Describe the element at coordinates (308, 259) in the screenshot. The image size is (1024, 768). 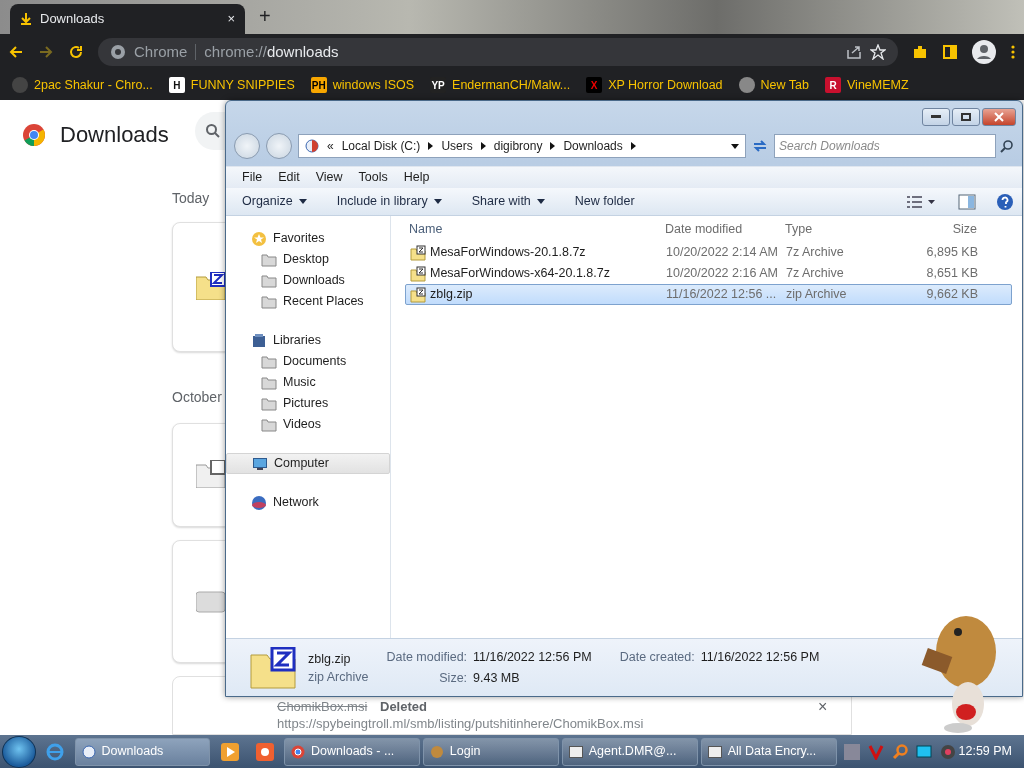
I see `nav-item: Desktop` at that location.